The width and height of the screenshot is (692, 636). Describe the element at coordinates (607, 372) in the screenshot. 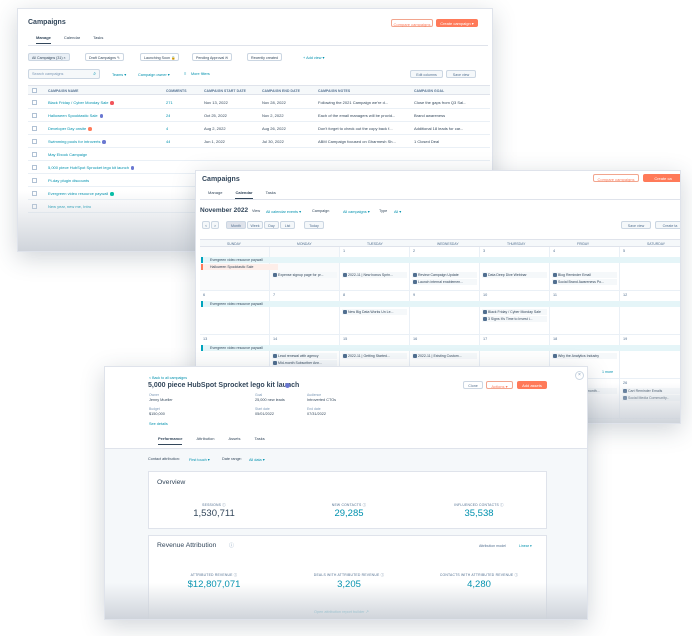

I see `more-events-link: 1 more` at that location.